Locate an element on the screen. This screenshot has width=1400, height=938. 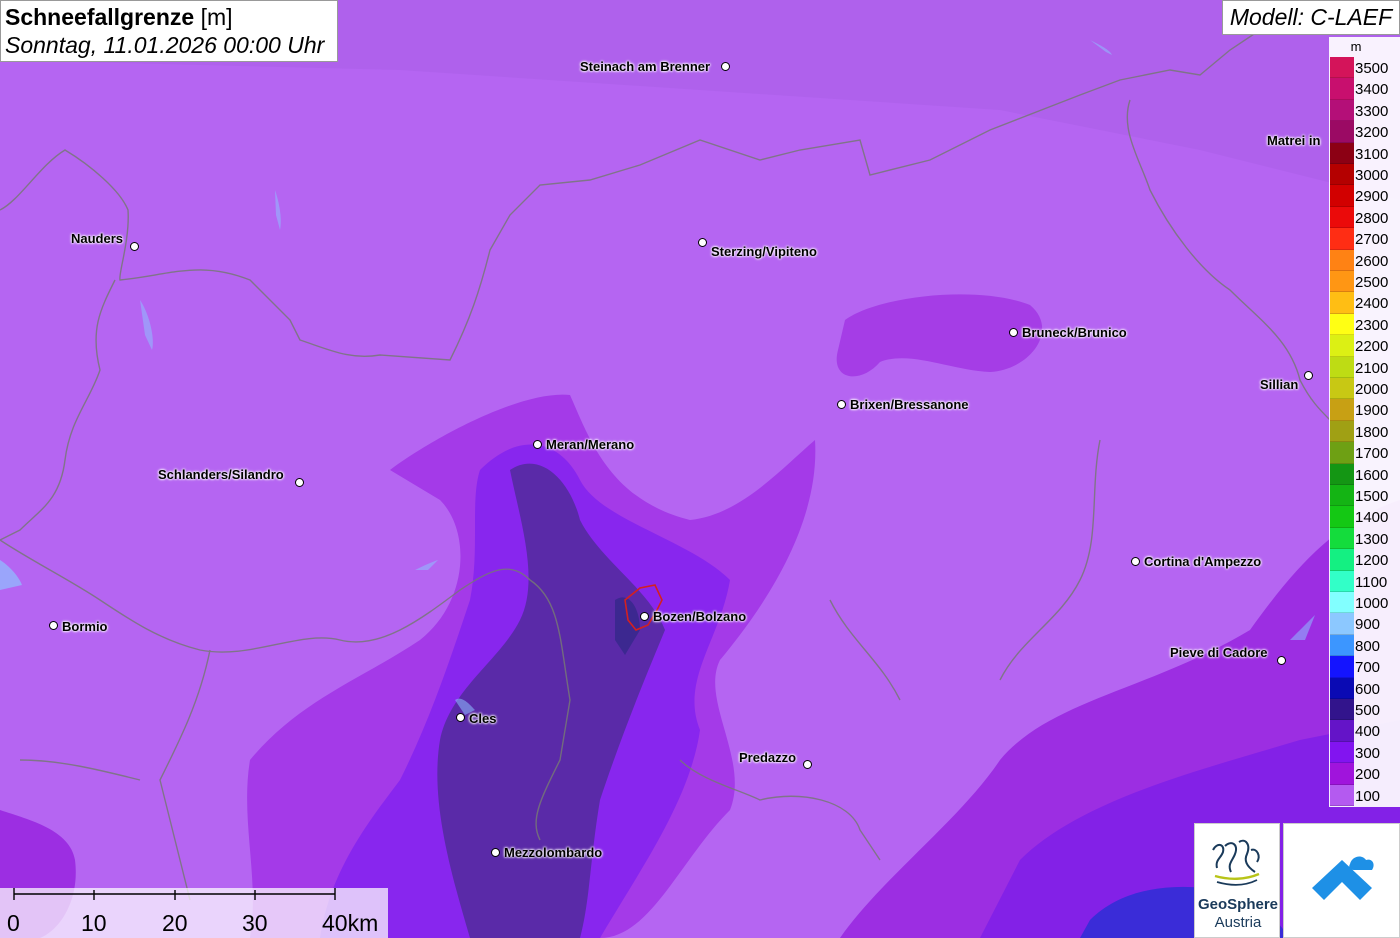
city-label: Bruneck/Brunico is located at coordinates (1074, 332).